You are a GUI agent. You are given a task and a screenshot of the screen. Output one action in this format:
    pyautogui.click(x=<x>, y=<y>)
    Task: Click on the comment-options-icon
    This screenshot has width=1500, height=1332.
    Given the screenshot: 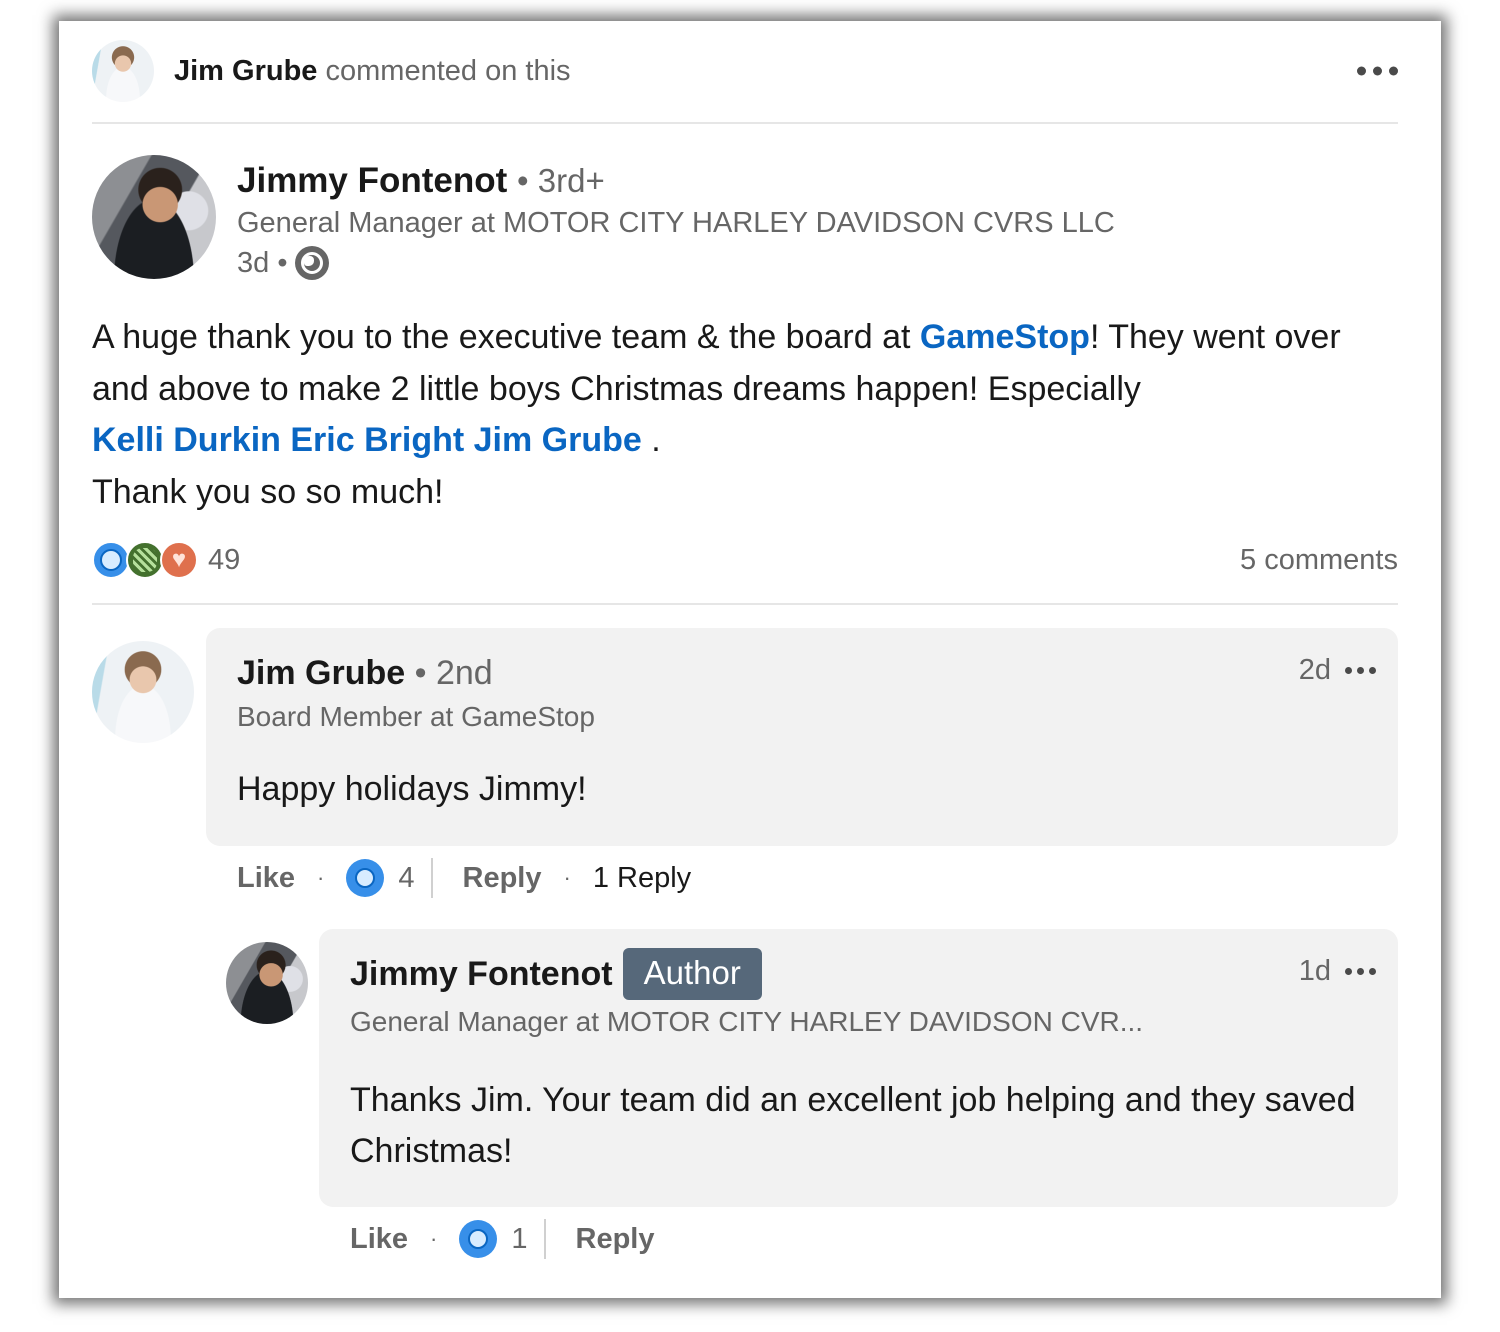 What is the action you would take?
    pyautogui.click(x=1360, y=670)
    